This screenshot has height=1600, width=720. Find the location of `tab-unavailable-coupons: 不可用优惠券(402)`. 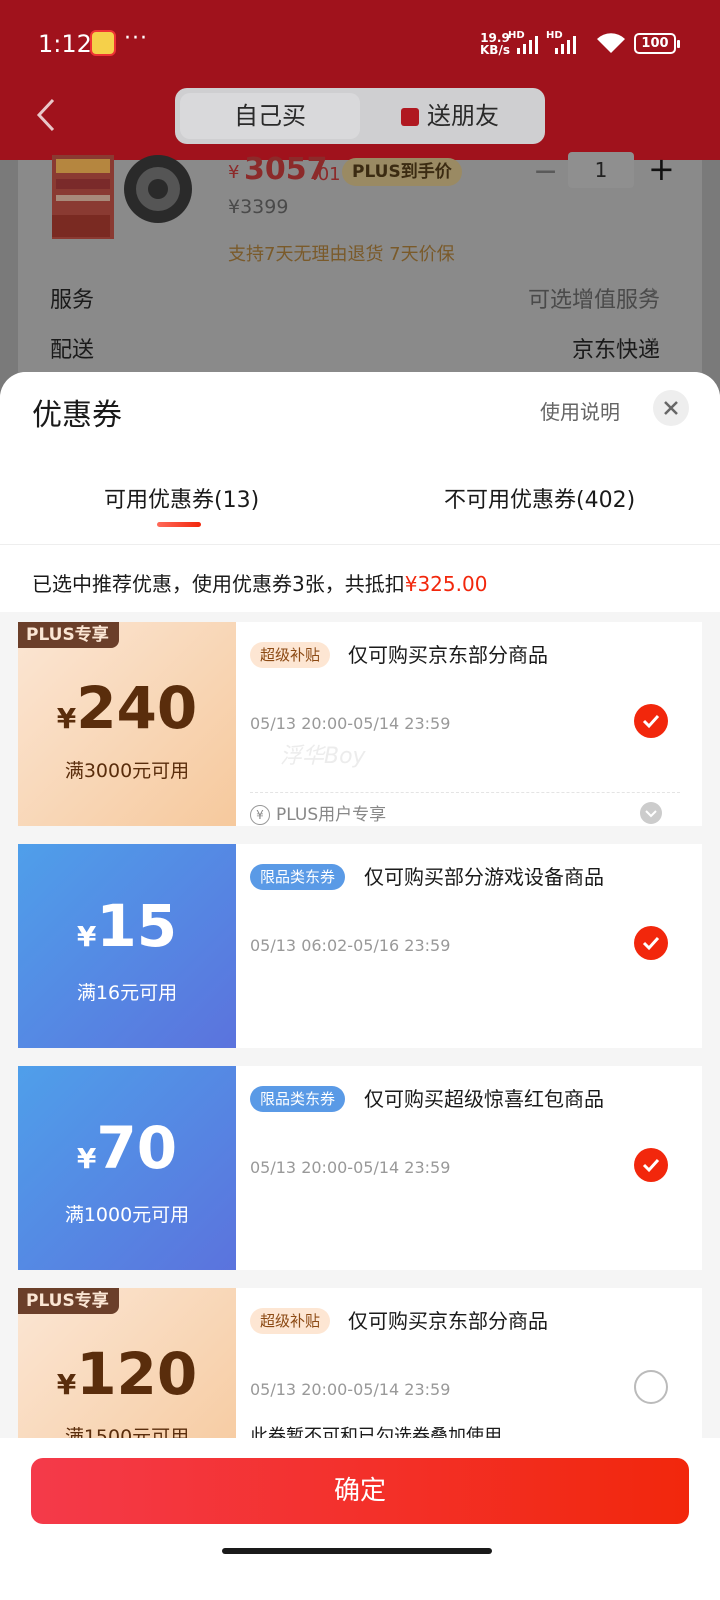

tab-unavailable-coupons: 不可用优惠券(402) is located at coordinates (539, 498).